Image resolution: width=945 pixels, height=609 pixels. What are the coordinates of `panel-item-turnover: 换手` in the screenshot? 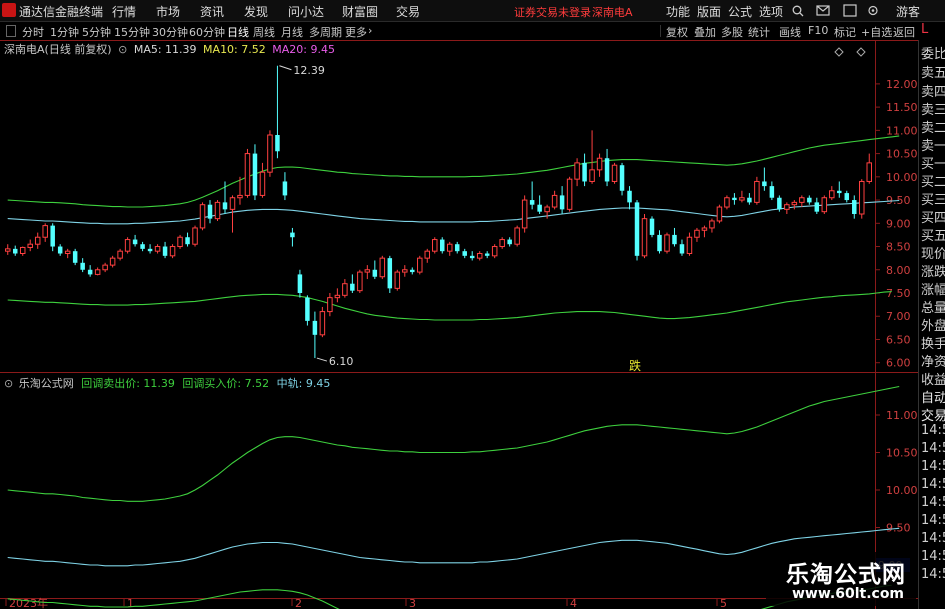 It's located at (933, 342).